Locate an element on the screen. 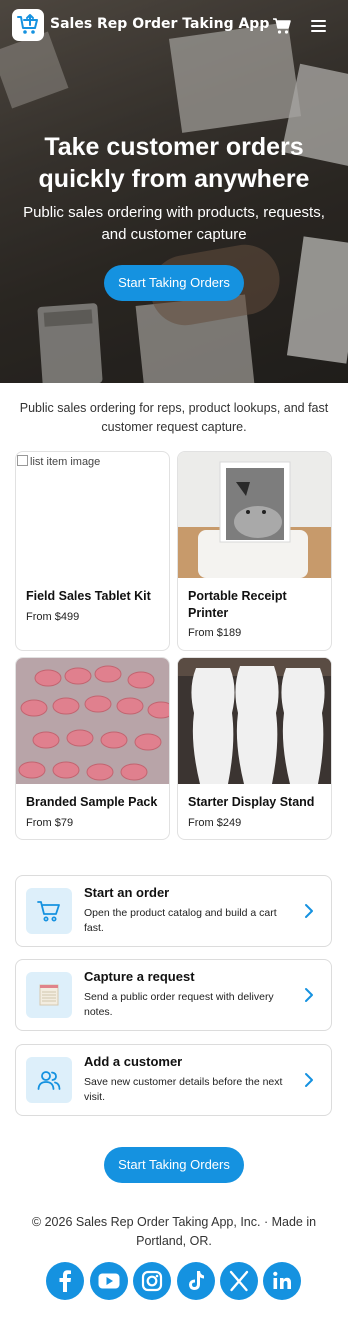 This screenshot has height=1330, width=348. product-price: From $79 is located at coordinates (50, 823).